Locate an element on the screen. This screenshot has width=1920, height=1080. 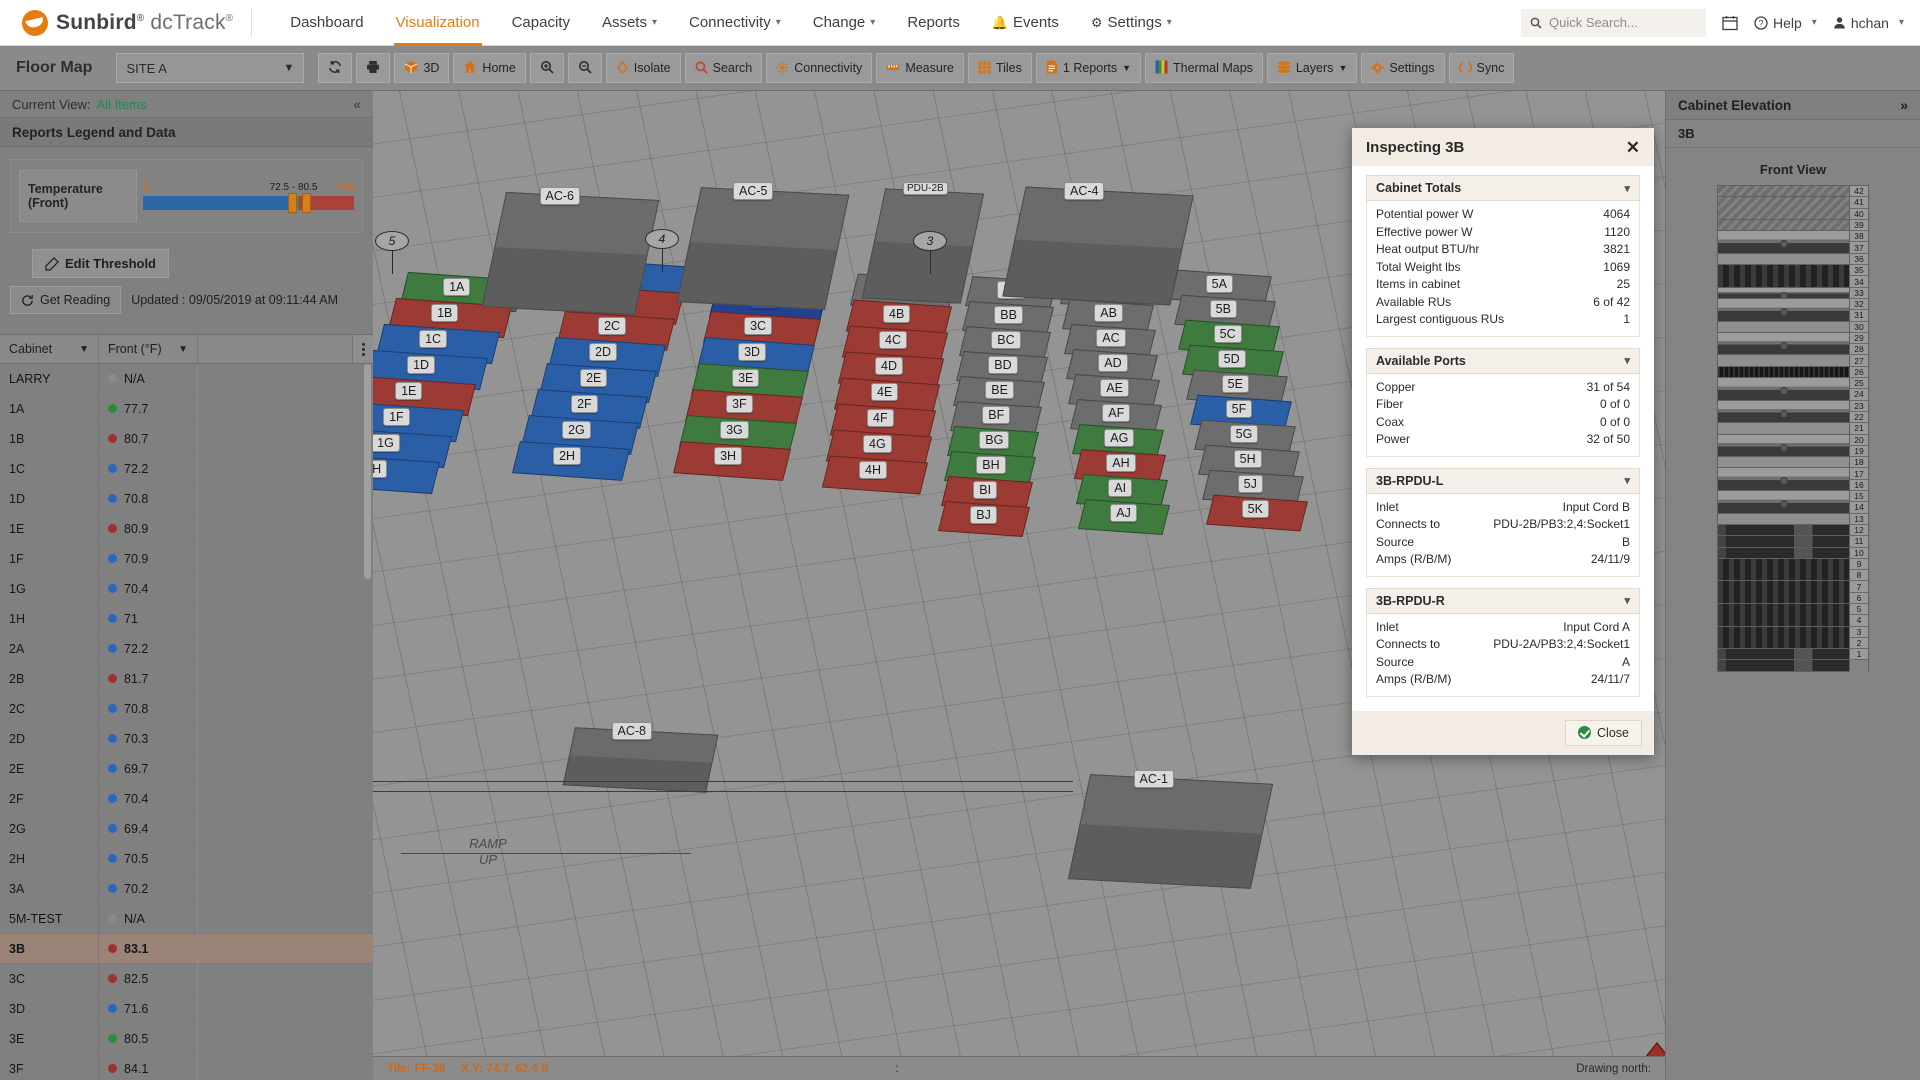
cabinet-label-5E: 5E is located at coordinates (1235, 384).